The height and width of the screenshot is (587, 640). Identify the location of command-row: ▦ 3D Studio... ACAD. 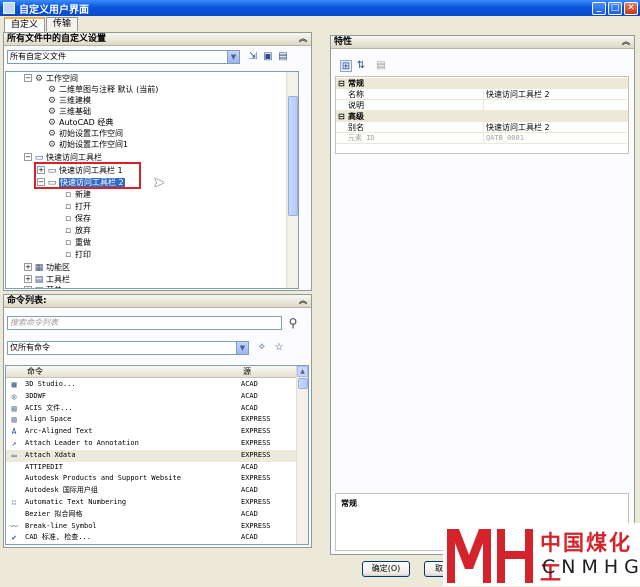
(152, 385).